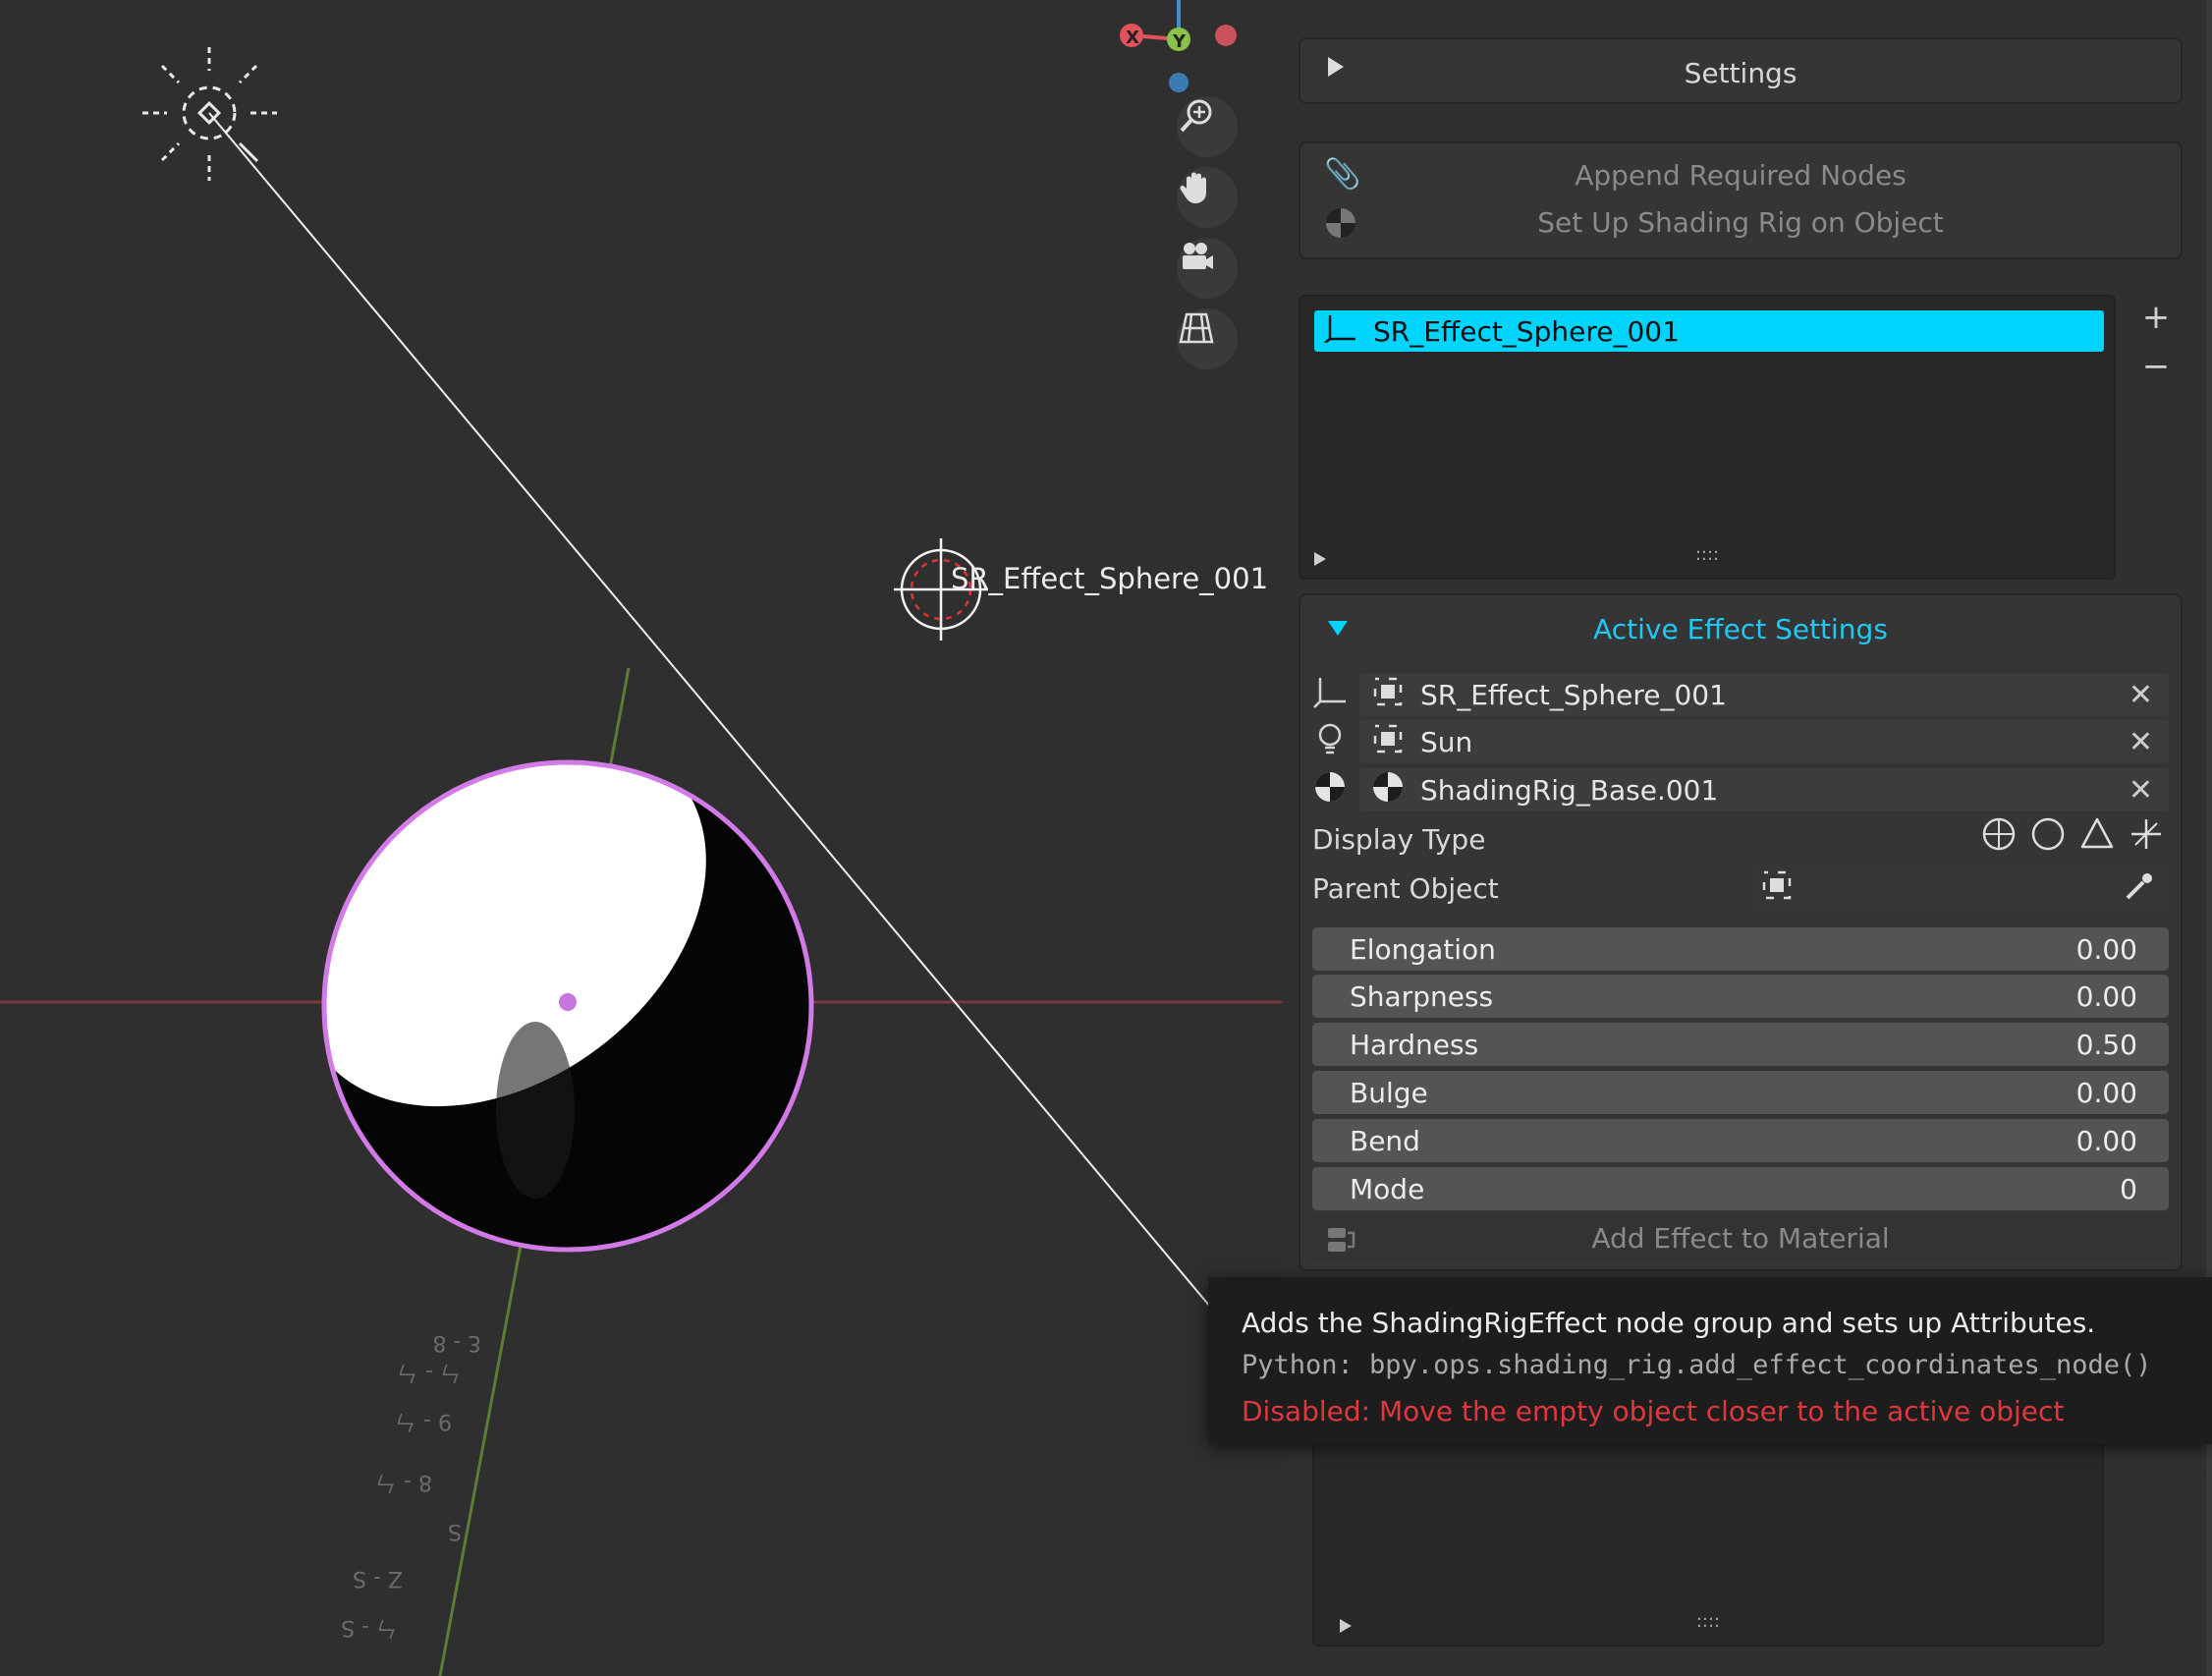 Image resolution: width=2212 pixels, height=1676 pixels. What do you see at coordinates (1740, 1140) in the screenshot?
I see `bend-slider: Bend 0.00` at bounding box center [1740, 1140].